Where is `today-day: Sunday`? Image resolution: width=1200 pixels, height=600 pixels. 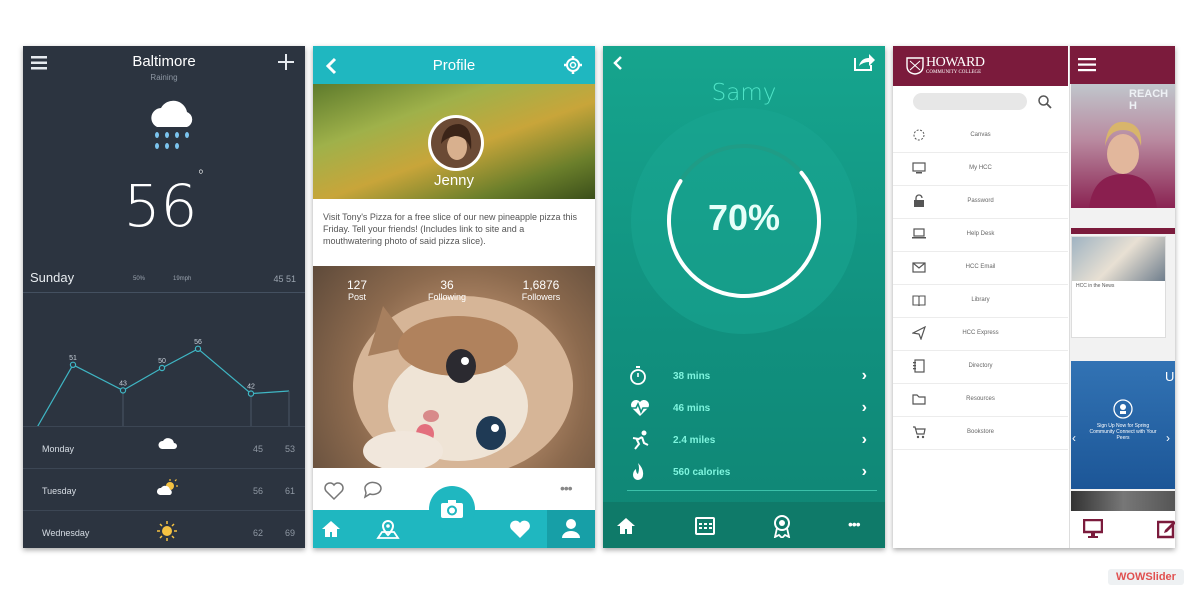 today-day: Sunday is located at coordinates (52, 277).